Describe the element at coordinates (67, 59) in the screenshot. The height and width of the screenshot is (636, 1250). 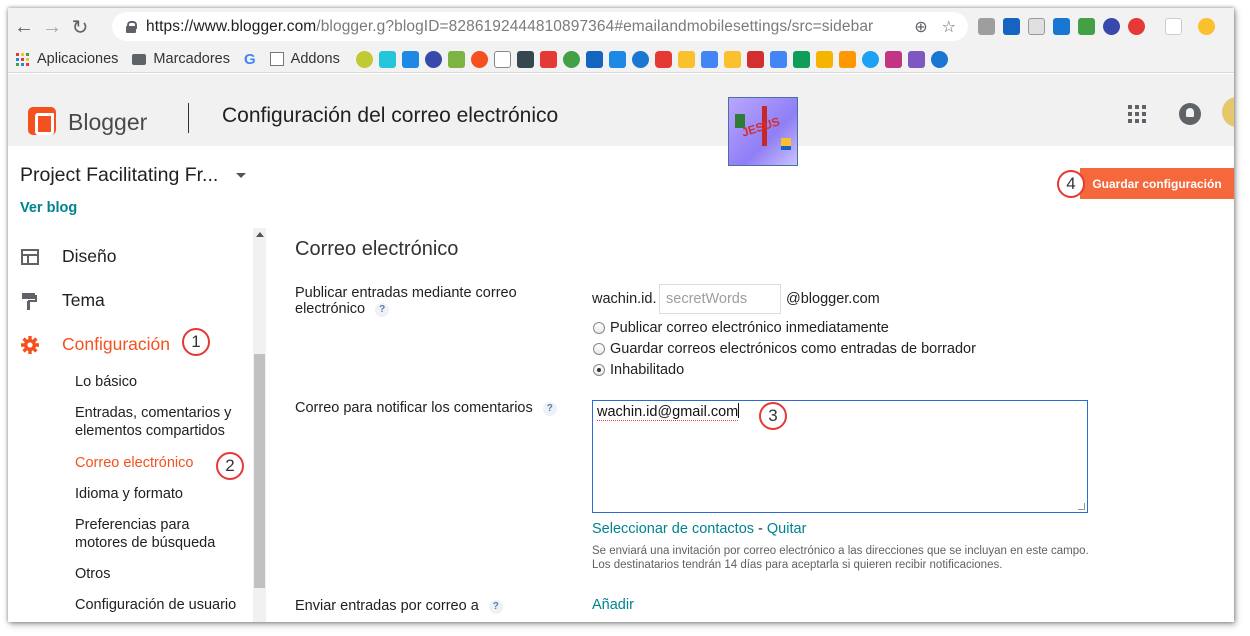
I see `bookmark-apps: Aplicaciones` at that location.